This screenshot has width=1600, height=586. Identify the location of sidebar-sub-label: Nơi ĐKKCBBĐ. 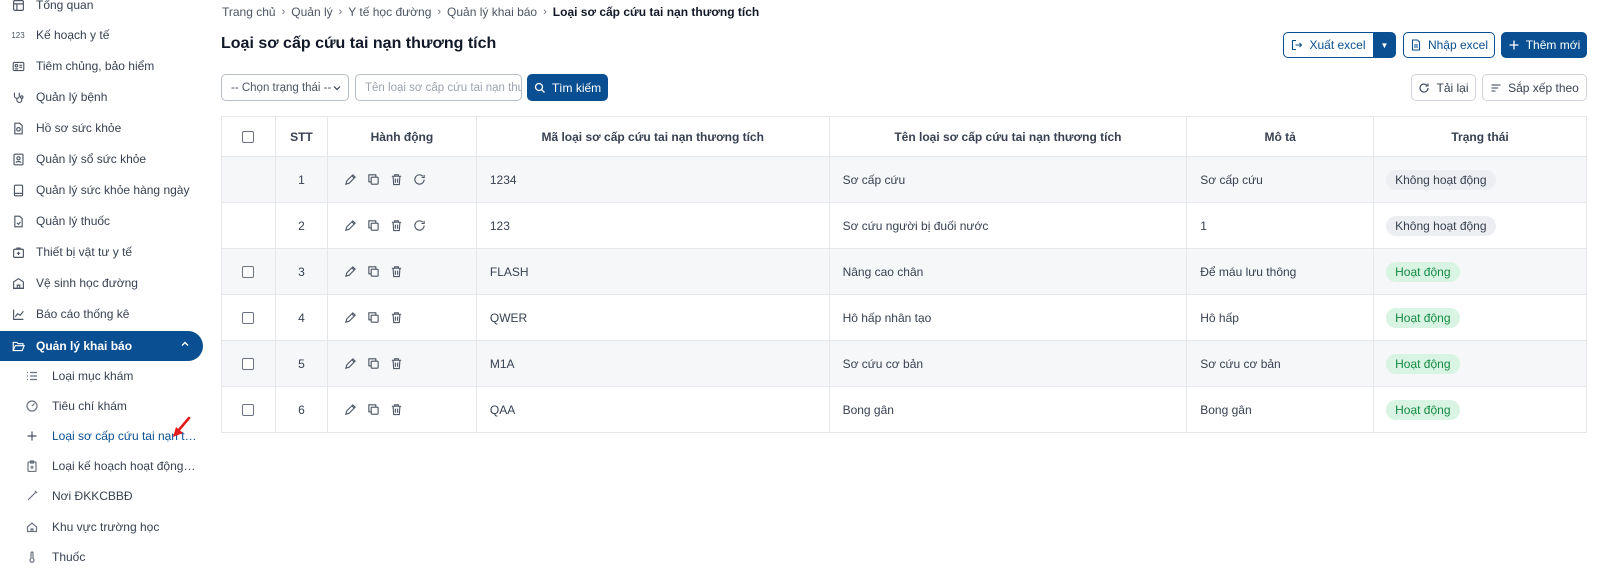
(92, 496).